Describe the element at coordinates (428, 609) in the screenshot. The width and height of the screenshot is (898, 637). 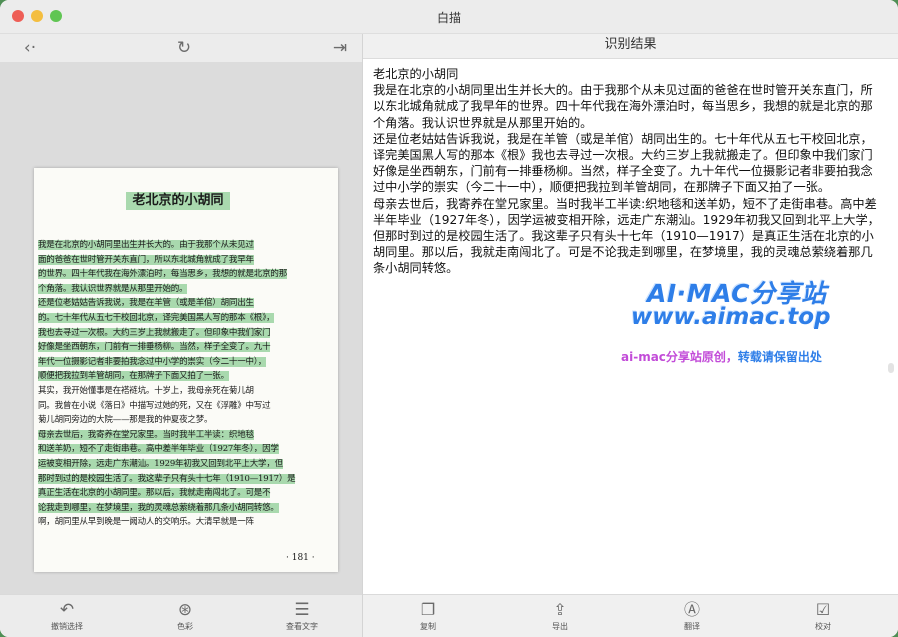
I see `copy-icon: ❐` at that location.